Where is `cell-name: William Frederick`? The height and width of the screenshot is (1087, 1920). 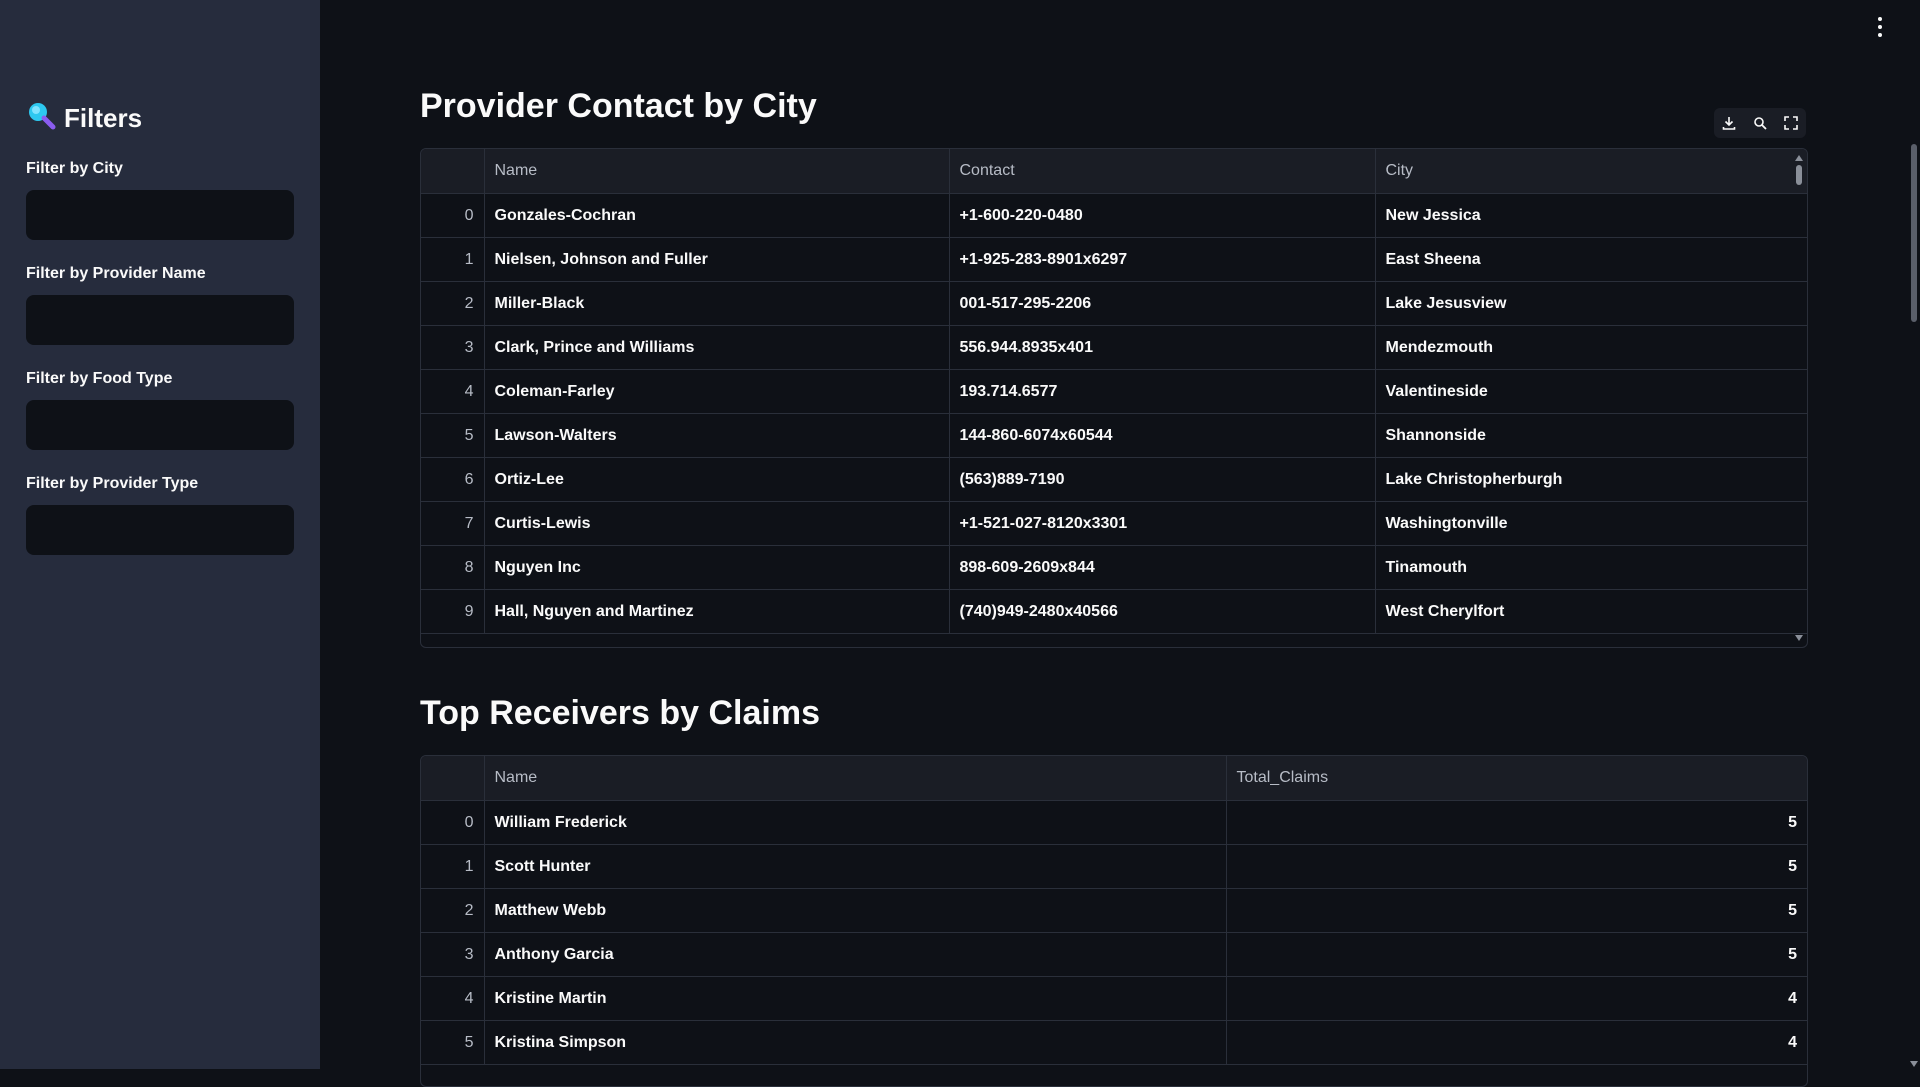
cell-name: William Frederick is located at coordinates (855, 822).